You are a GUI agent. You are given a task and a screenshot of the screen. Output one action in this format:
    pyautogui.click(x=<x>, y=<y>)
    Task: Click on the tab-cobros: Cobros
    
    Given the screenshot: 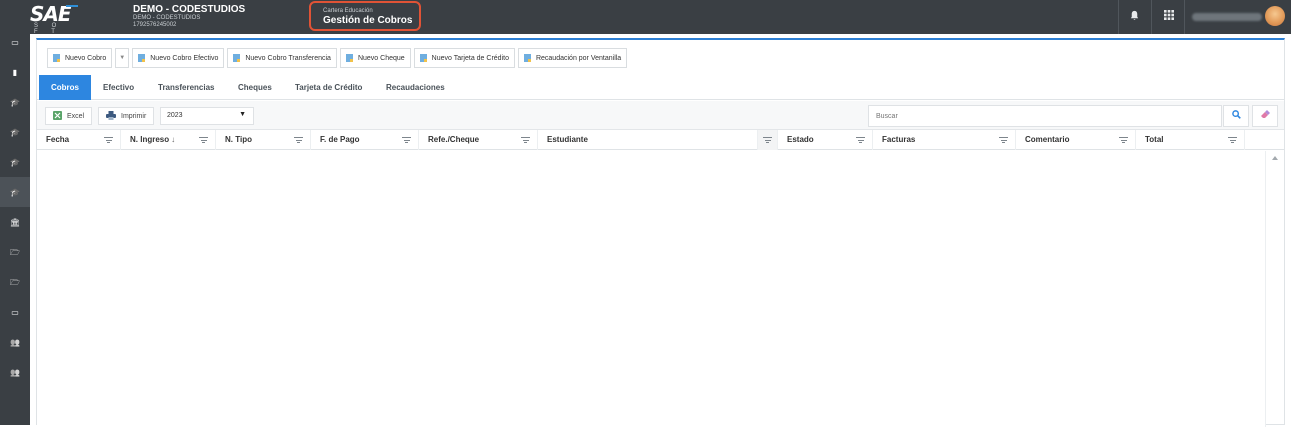 What is the action you would take?
    pyautogui.click(x=65, y=87)
    